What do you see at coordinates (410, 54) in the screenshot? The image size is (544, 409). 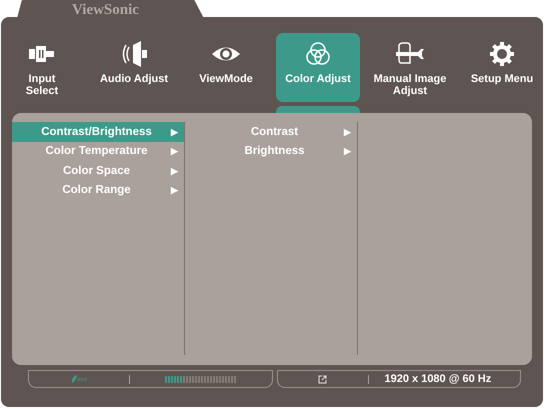 I see `hand-wrench-icon` at bounding box center [410, 54].